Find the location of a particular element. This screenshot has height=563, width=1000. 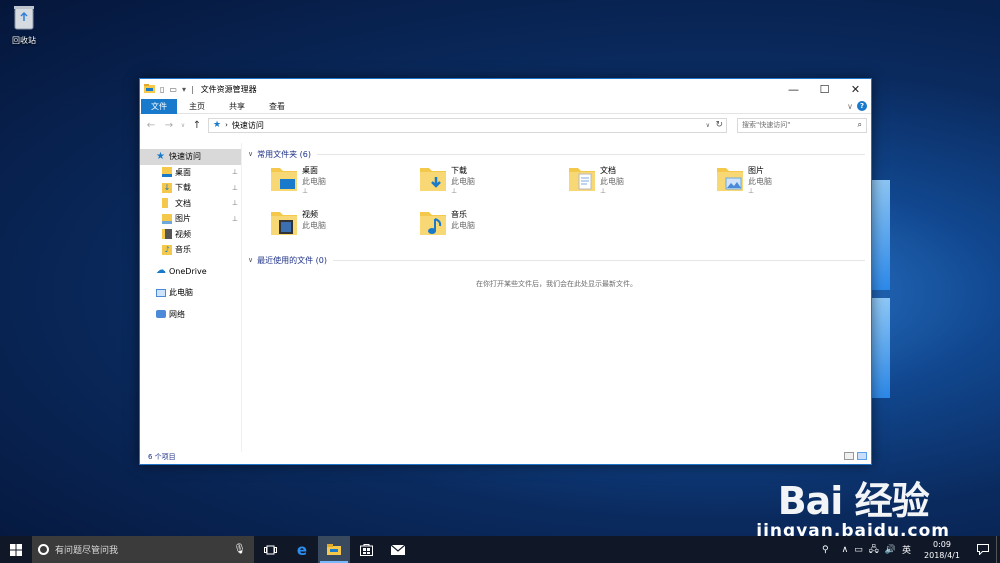

windows-logo-icon is located at coordinates (16, 549).